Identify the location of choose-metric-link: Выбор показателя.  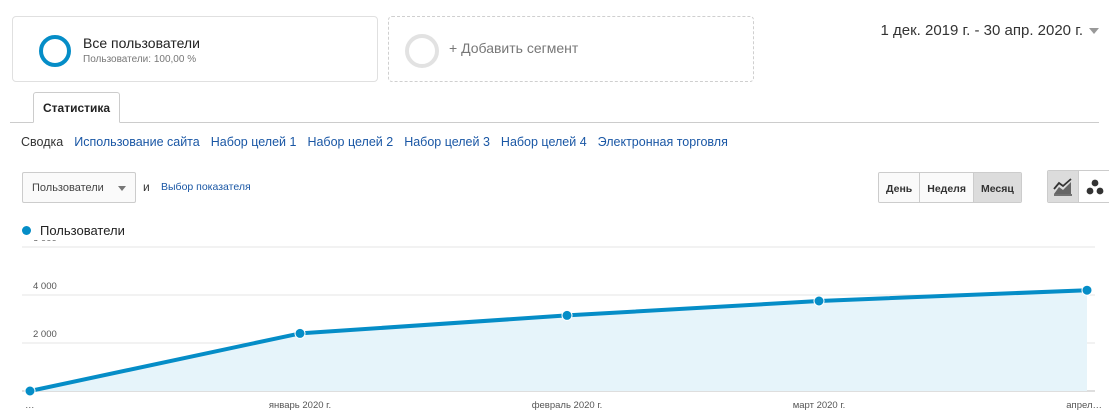
(206, 187).